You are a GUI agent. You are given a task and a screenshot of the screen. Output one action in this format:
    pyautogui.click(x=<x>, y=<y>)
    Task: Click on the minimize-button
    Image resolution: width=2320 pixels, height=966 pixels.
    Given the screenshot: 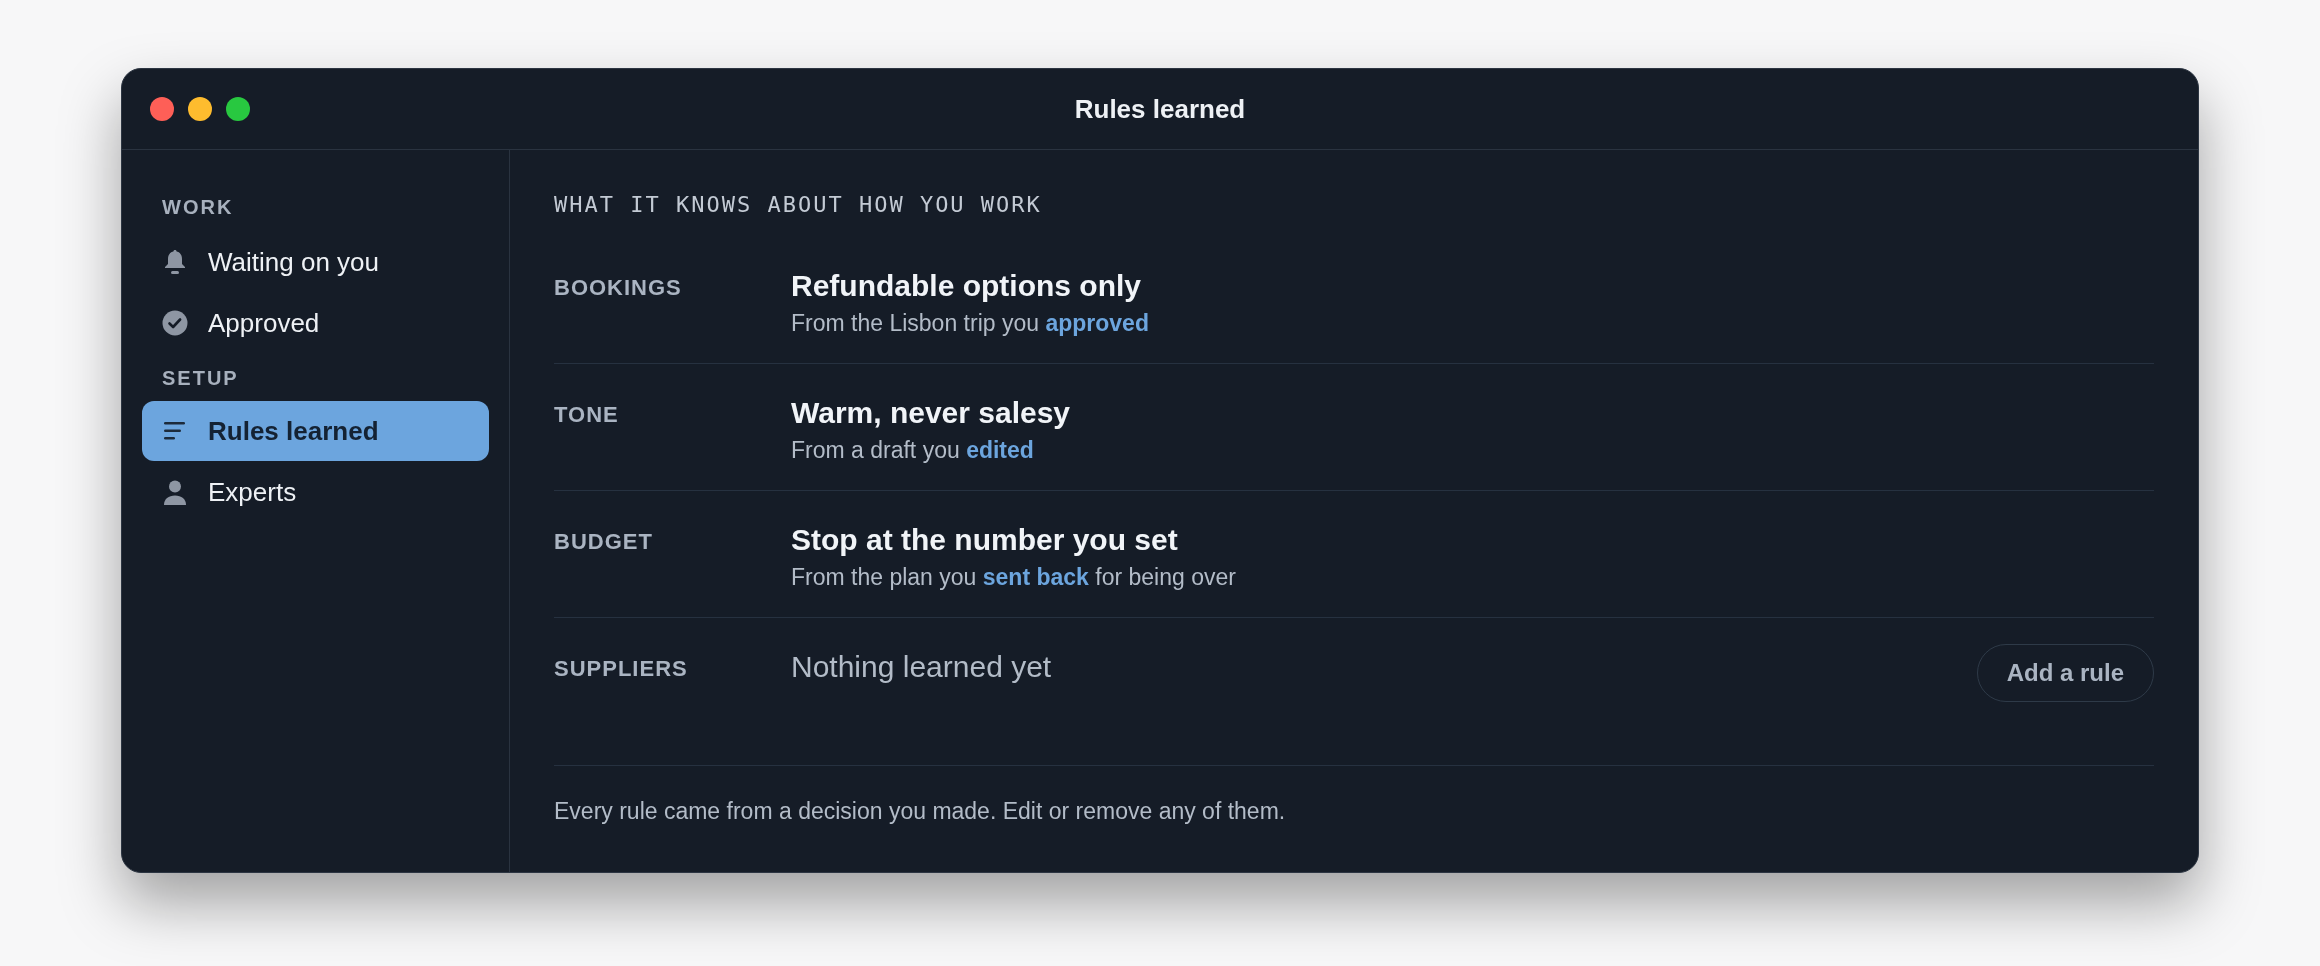 What is the action you would take?
    pyautogui.click(x=200, y=109)
    